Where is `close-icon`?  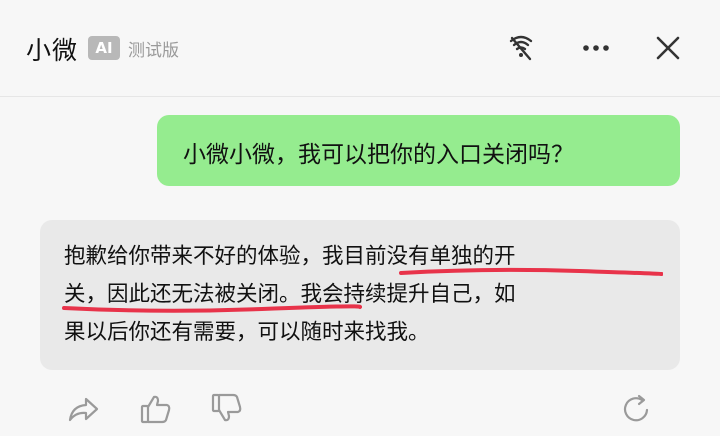
close-icon is located at coordinates (668, 48).